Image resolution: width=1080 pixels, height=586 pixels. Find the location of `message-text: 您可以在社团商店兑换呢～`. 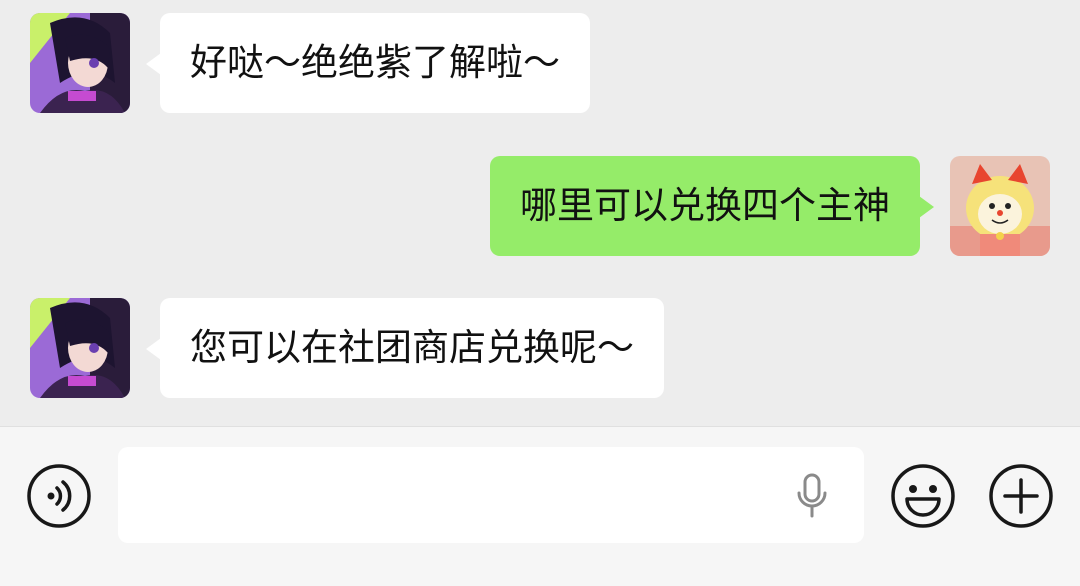

message-text: 您可以在社团商店兑换呢～ is located at coordinates (412, 347).